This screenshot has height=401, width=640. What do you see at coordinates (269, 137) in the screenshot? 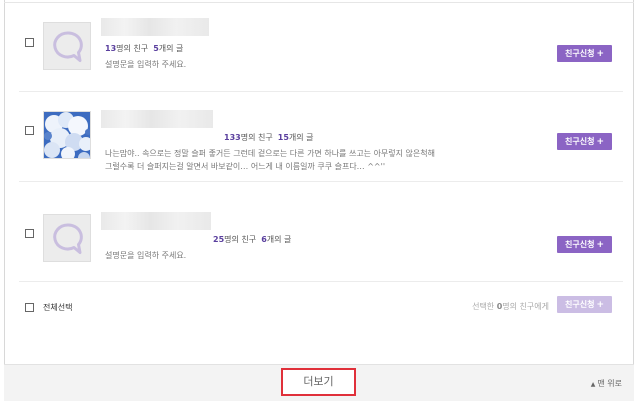
I see `friend-stats: 133명의 친구 15개의 글` at bounding box center [269, 137].